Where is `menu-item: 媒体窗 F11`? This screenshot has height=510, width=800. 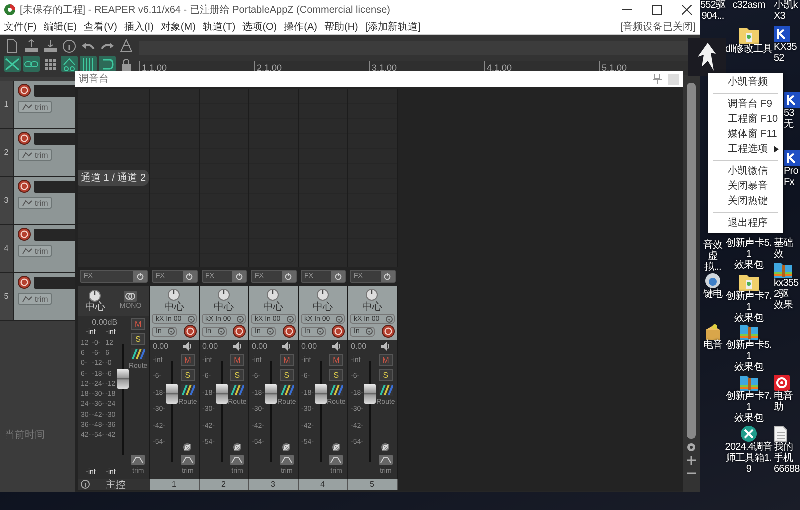 menu-item: 媒体窗 F11 is located at coordinates (745, 134).